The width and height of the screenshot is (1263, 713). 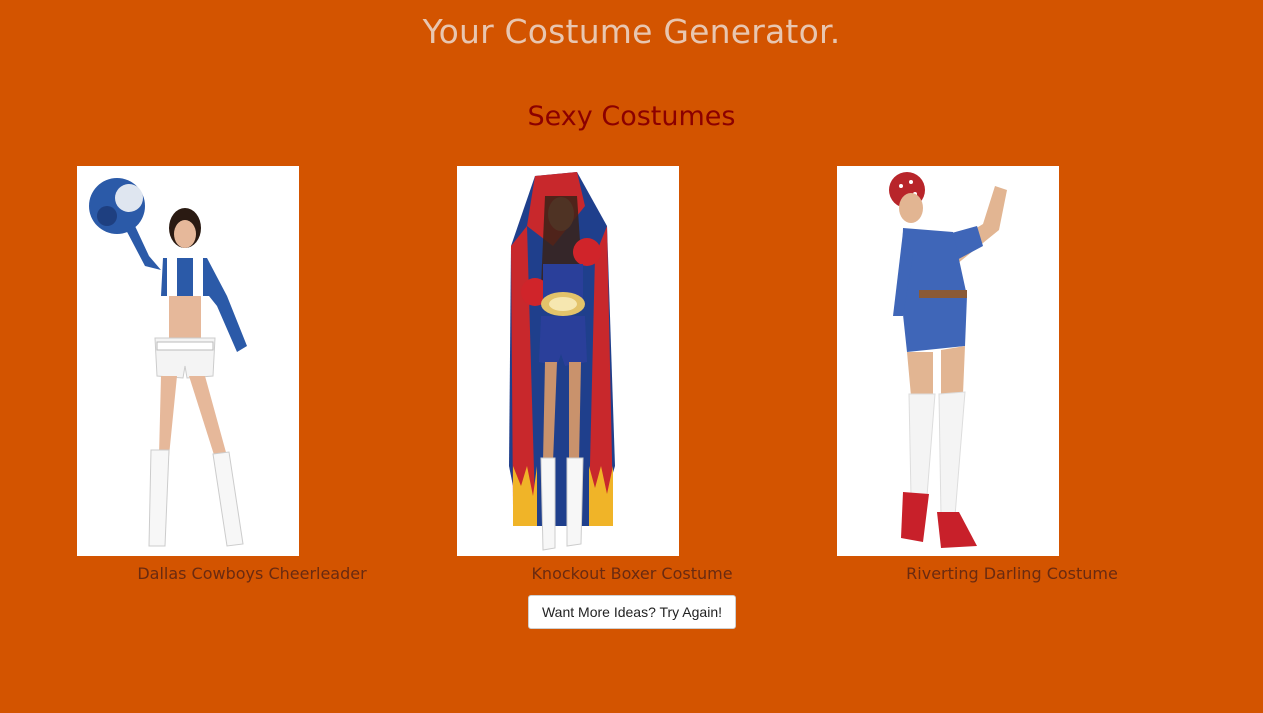 I want to click on riveter-illustration, so click(x=948, y=360).